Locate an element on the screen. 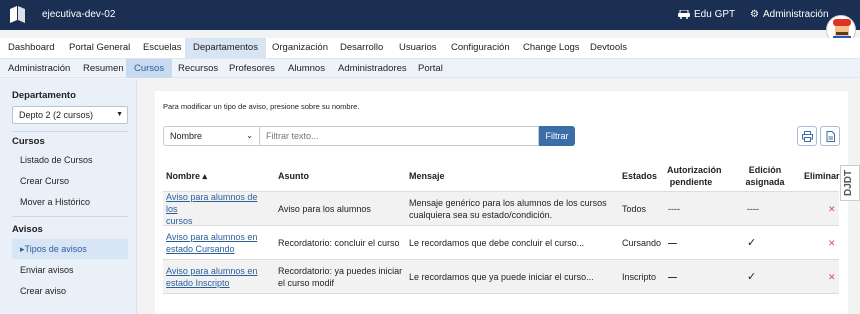 This screenshot has width=860, height=314. col-autorizacion-line2: pendiente is located at coordinates (691, 182).